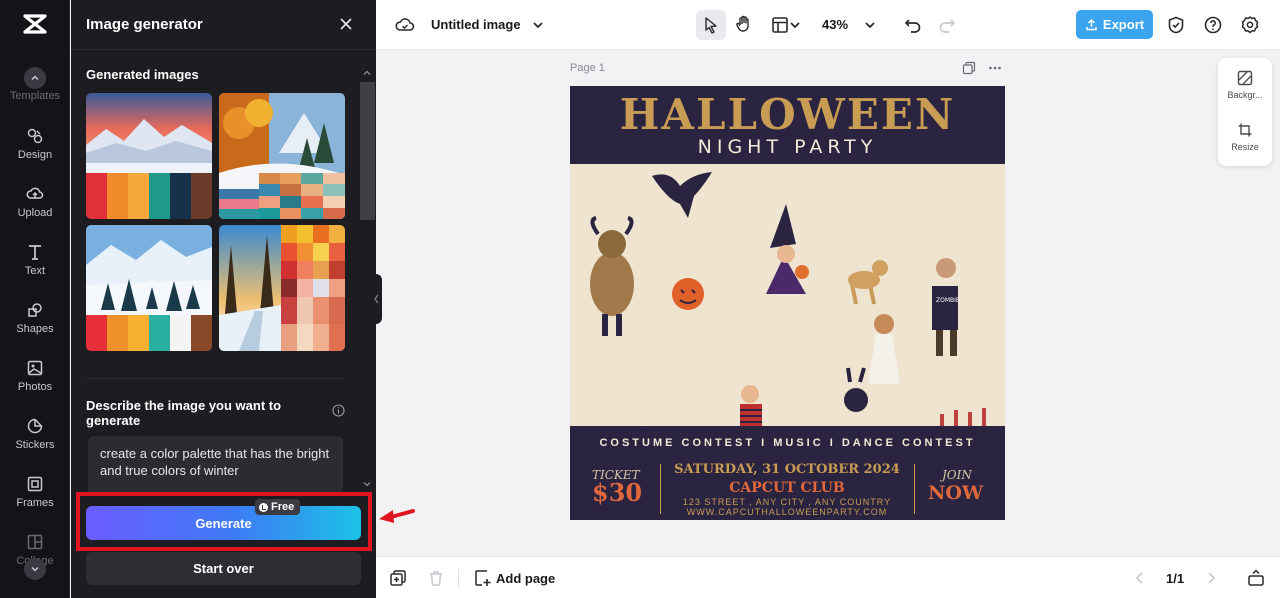  Describe the element at coordinates (35, 78) in the screenshot. I see `rail-scroll-up-button` at that location.